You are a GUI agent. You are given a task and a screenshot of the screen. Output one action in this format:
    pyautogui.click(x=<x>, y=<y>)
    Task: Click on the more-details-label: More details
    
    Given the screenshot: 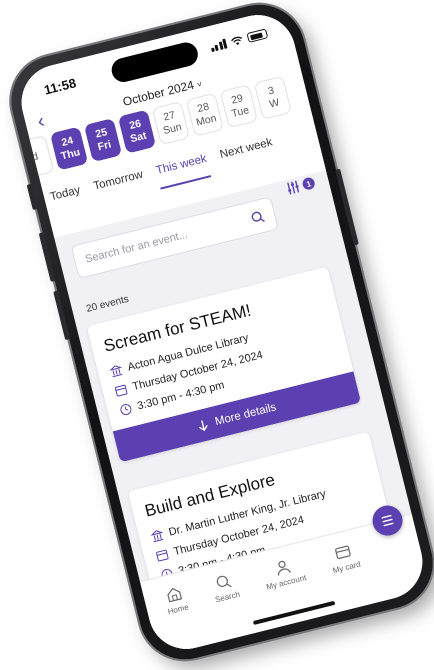 What is the action you would take?
    pyautogui.click(x=245, y=415)
    